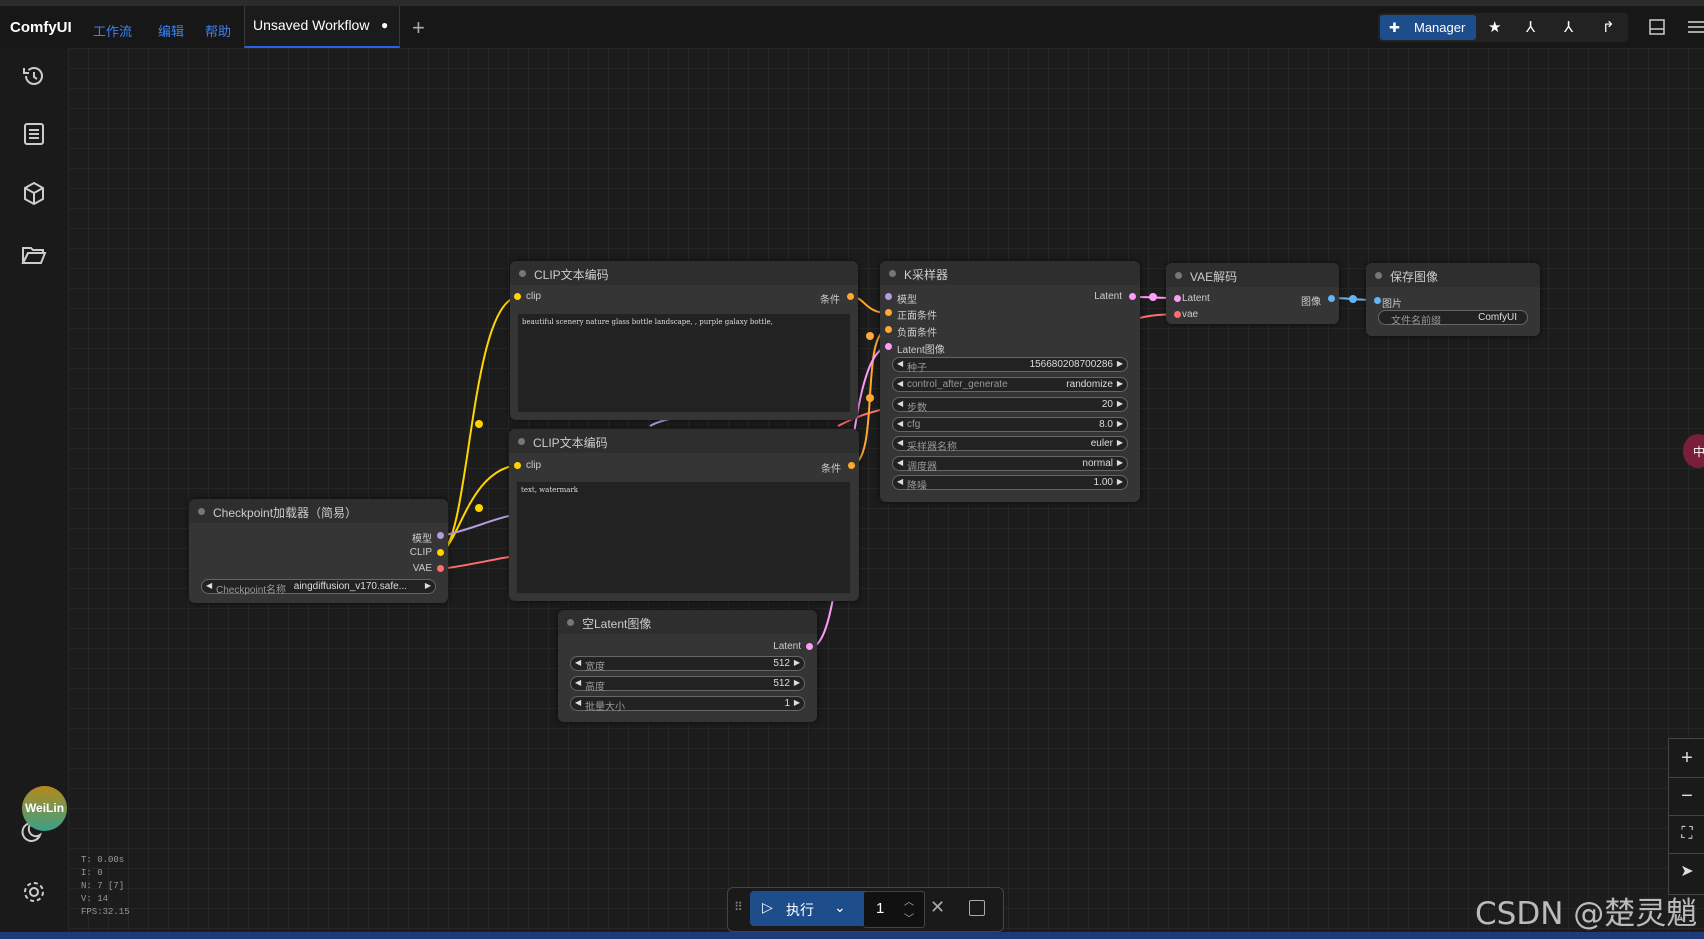 This screenshot has width=1704, height=939. Describe the element at coordinates (917, 333) in the screenshot. I see `negative-input-label: 负面条件` at that location.